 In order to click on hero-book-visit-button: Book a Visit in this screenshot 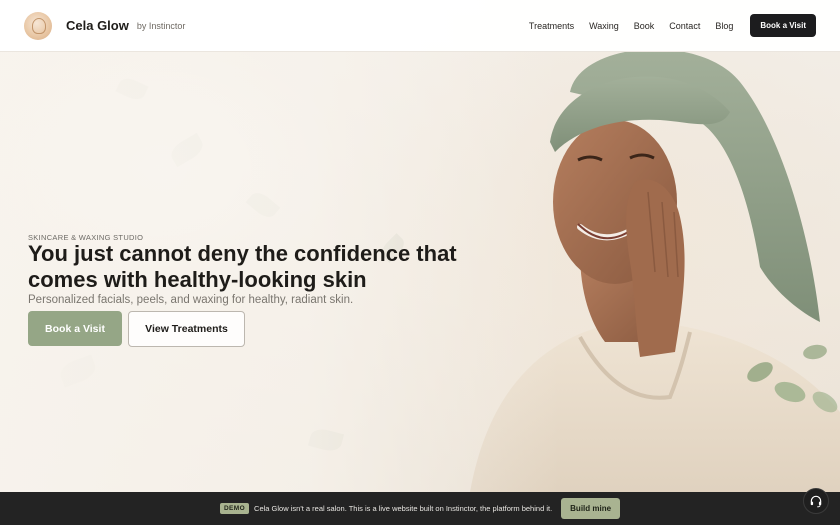, I will do `click(75, 328)`.